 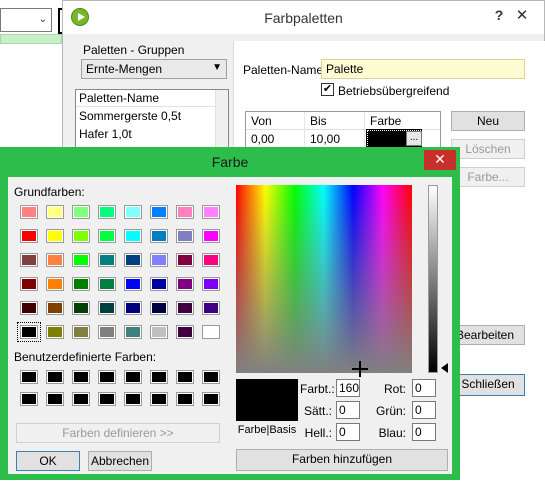 What do you see at coordinates (488, 121) in the screenshot?
I see `new-button: Neu` at bounding box center [488, 121].